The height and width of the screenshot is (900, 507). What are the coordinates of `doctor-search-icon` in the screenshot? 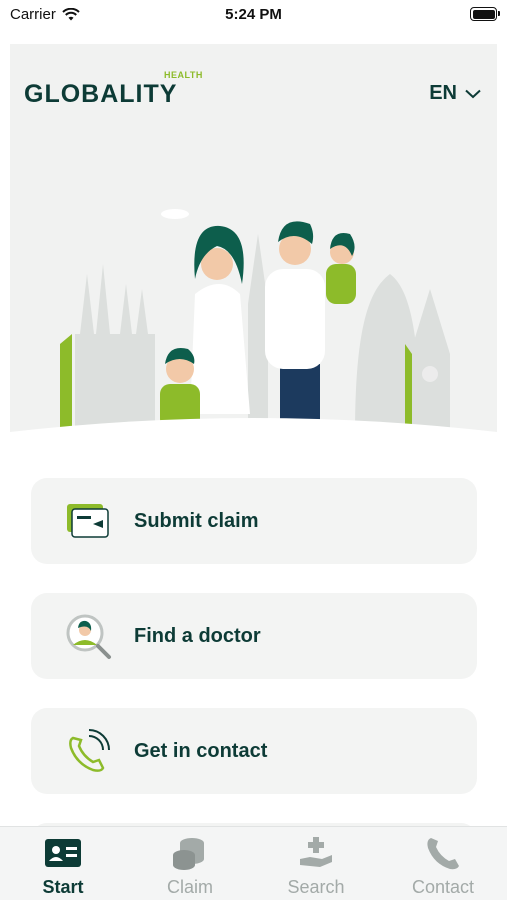 It's located at (88, 636).